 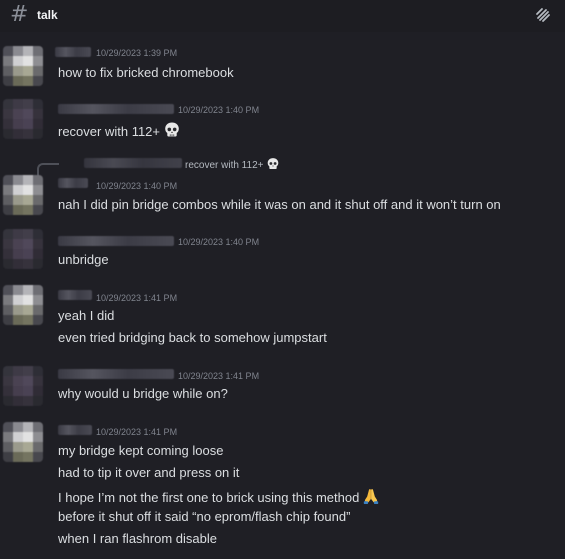 I want to click on message-text: how to fix bricked chromebook, so click(x=146, y=72).